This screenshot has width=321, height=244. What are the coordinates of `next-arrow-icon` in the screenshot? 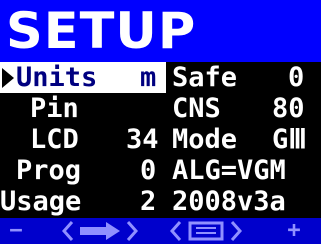 It's located at (100, 231).